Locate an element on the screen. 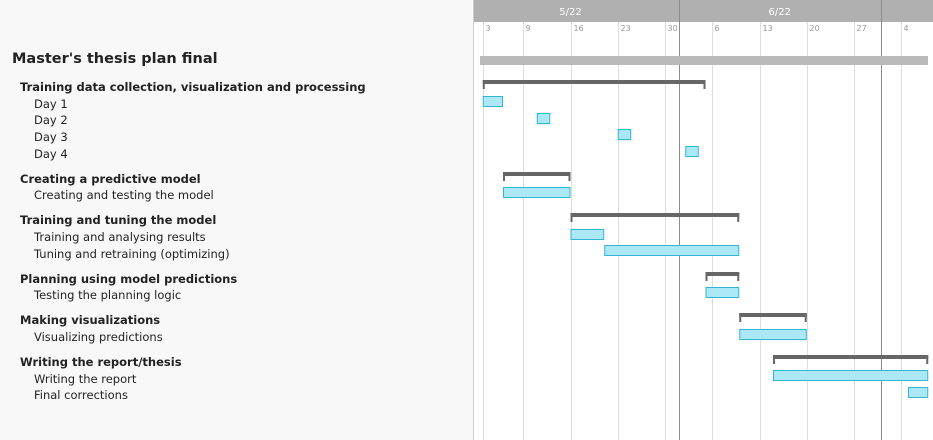 The image size is (933, 440). phase-label-predictive-model: Creating a predictive model is located at coordinates (110, 179).